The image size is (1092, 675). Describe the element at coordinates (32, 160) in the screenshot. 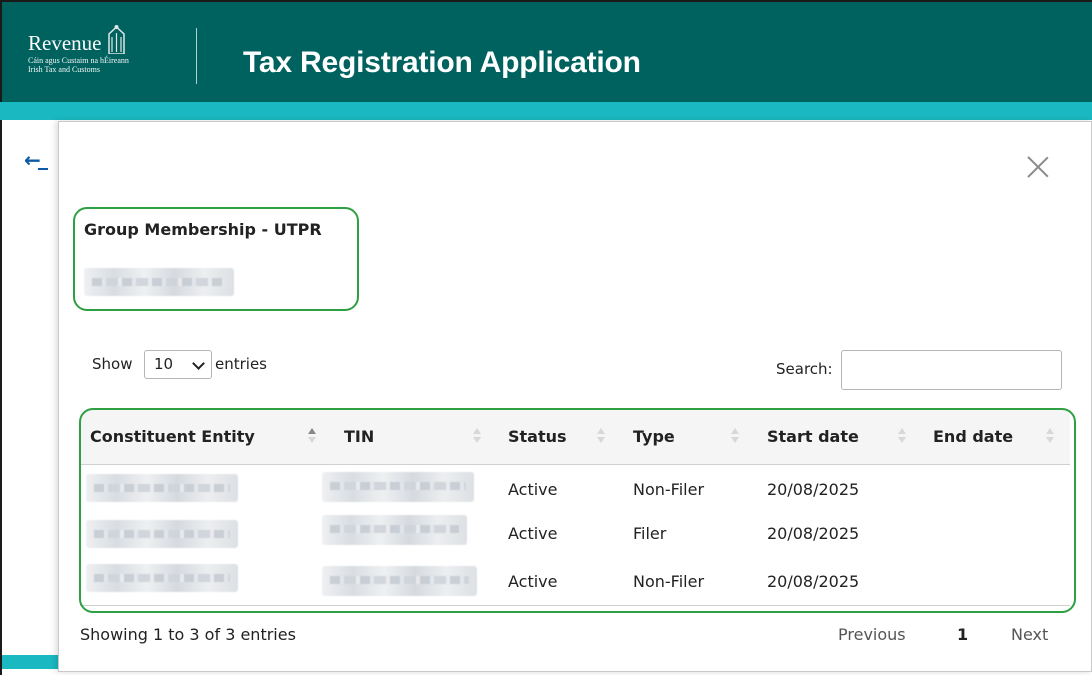

I see `back-arrow-icon: ←` at that location.